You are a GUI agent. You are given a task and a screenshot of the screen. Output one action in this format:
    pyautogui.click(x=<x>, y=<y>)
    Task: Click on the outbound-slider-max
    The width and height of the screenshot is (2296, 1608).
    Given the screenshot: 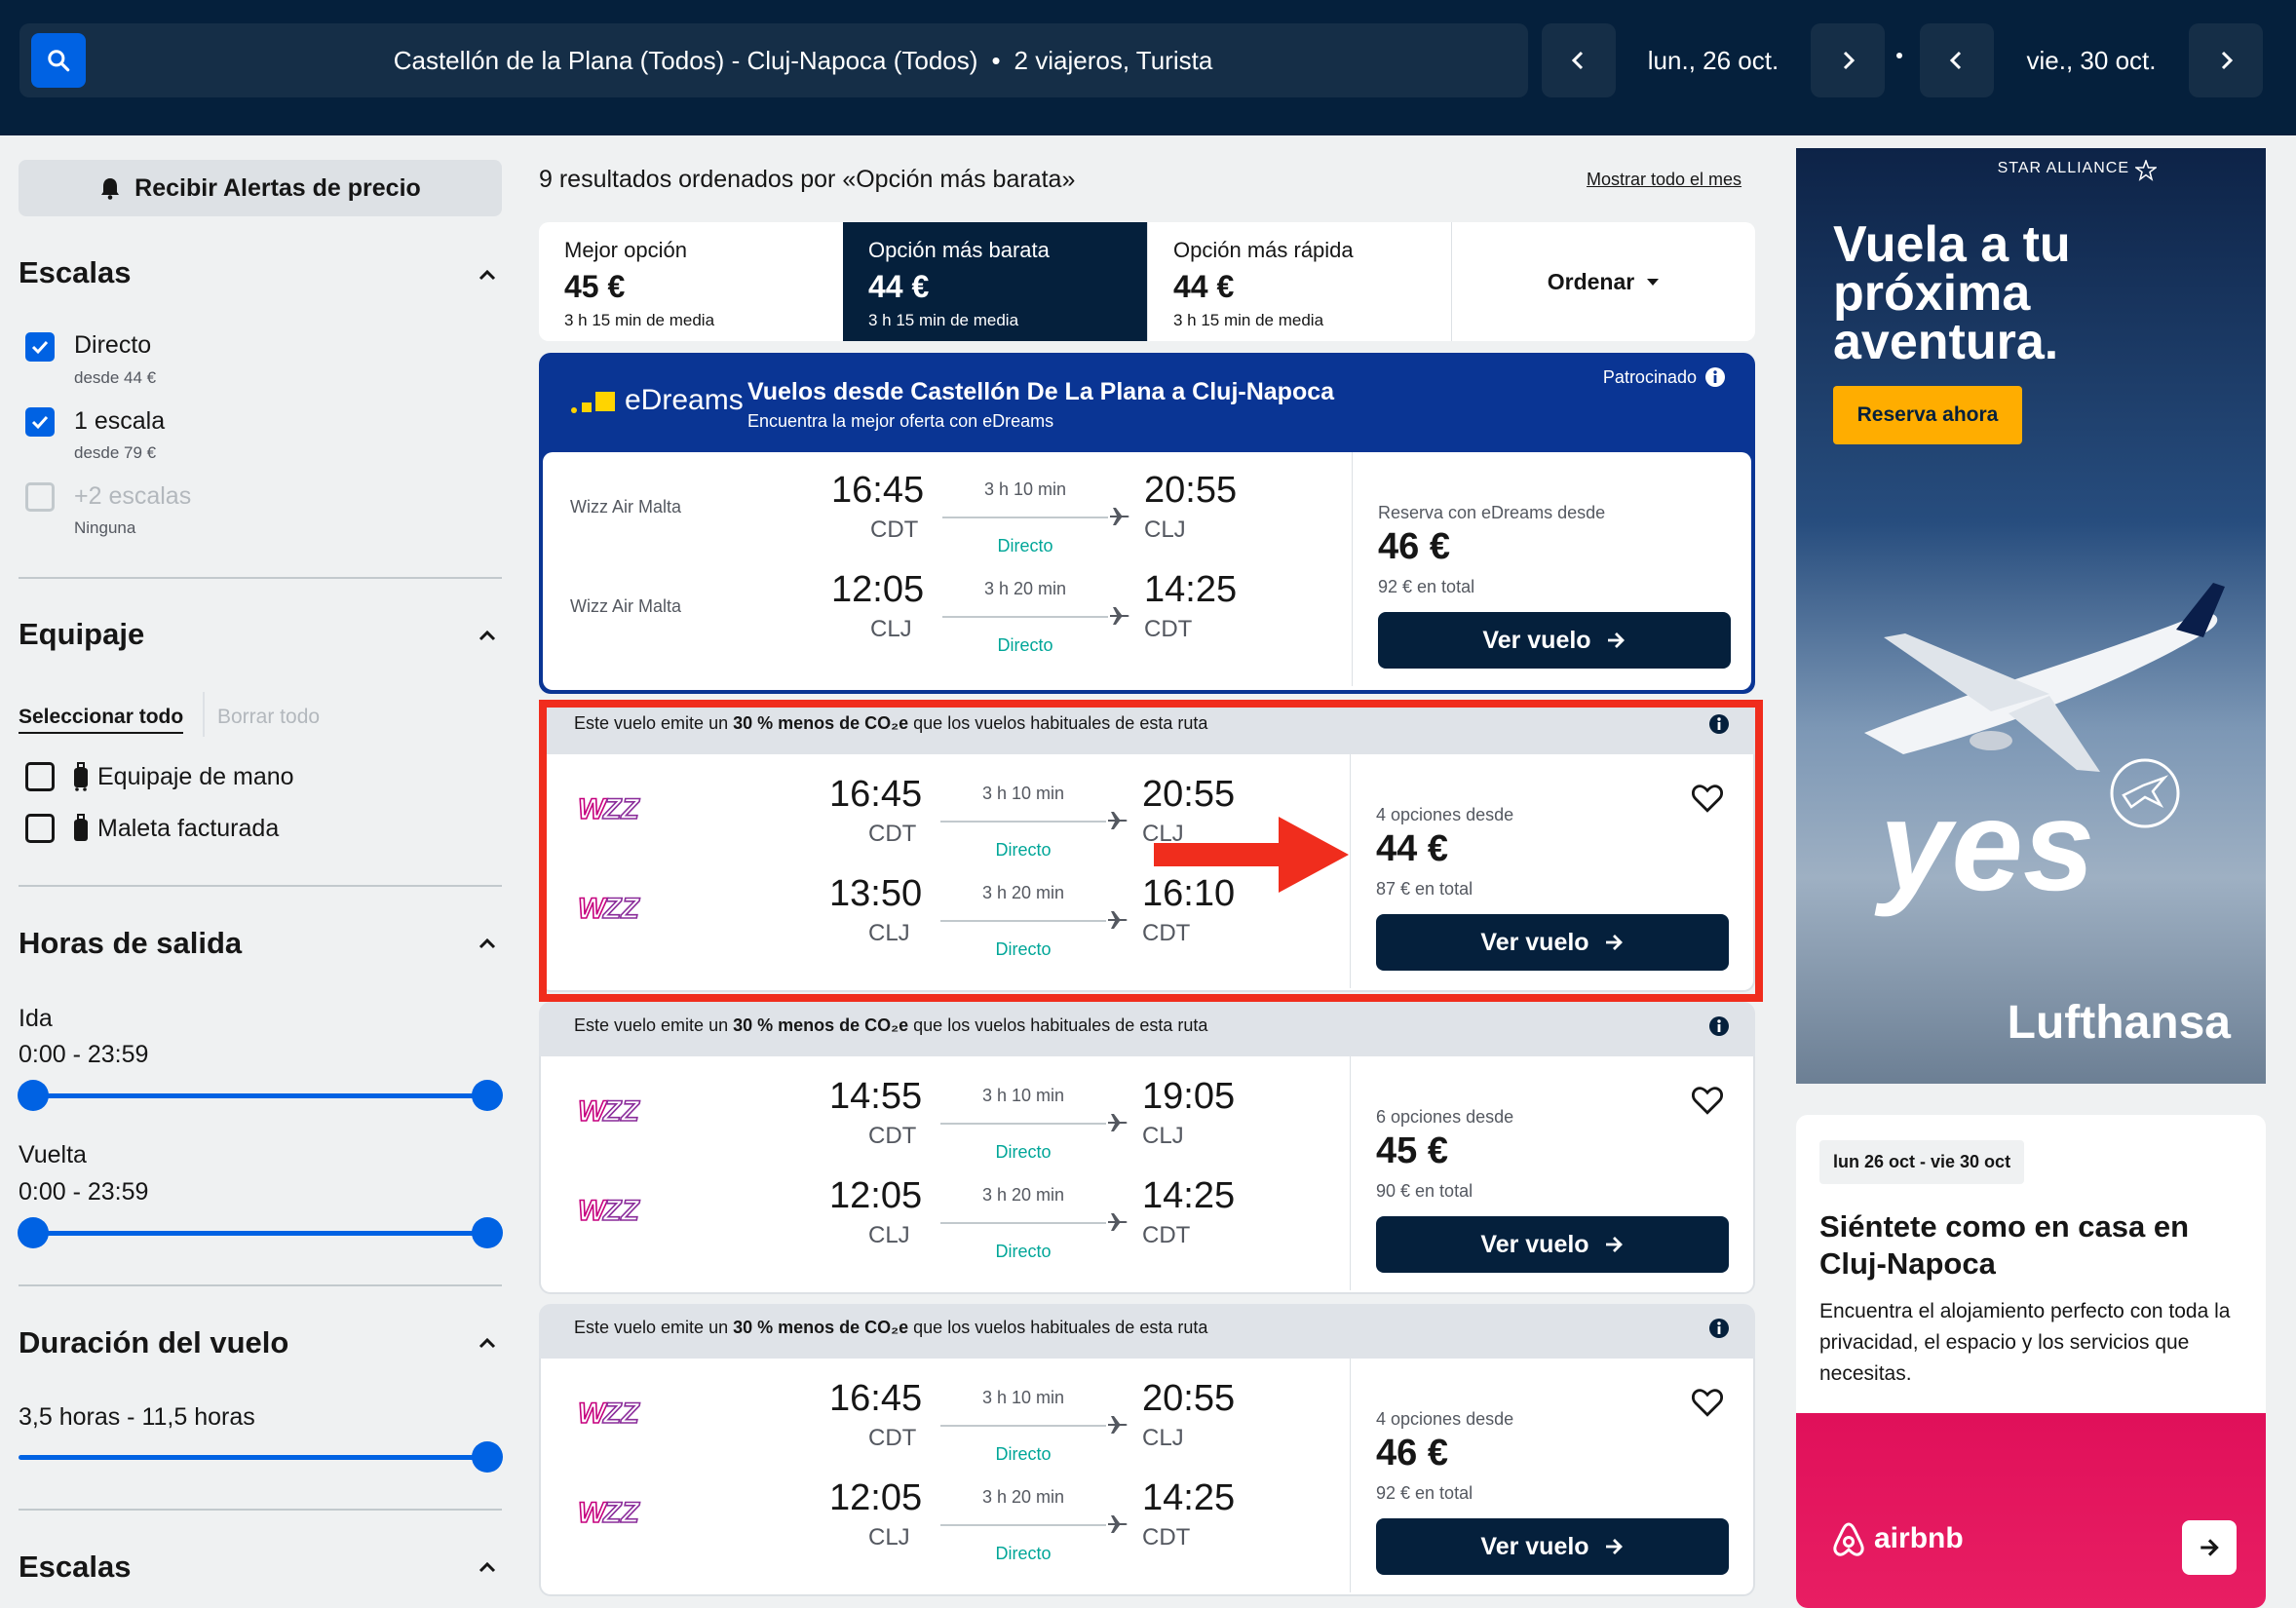 What is the action you would take?
    pyautogui.click(x=487, y=1095)
    